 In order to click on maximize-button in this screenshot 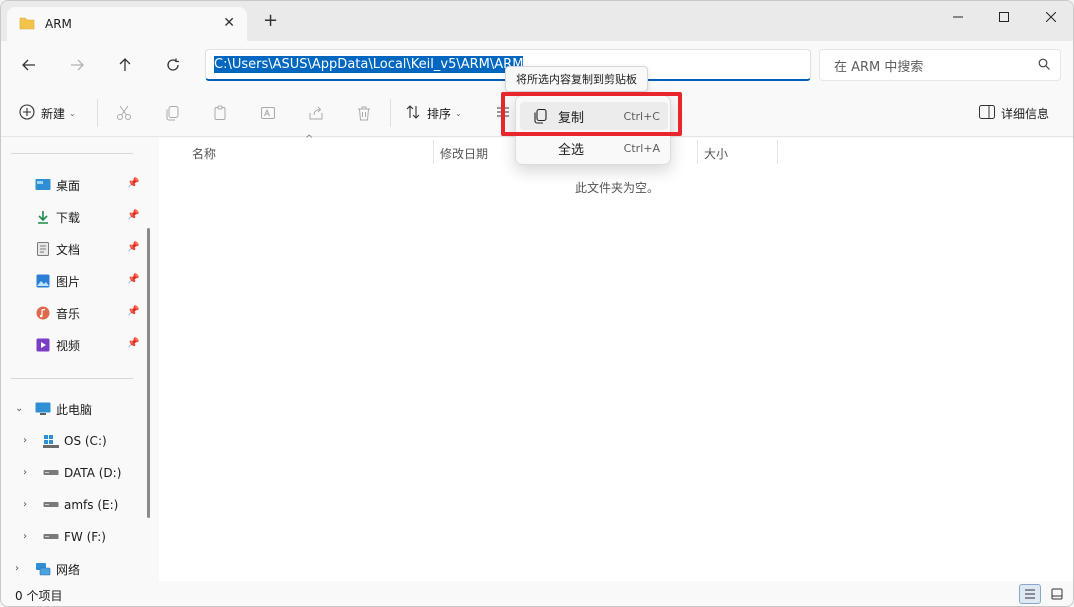, I will do `click(1004, 17)`.